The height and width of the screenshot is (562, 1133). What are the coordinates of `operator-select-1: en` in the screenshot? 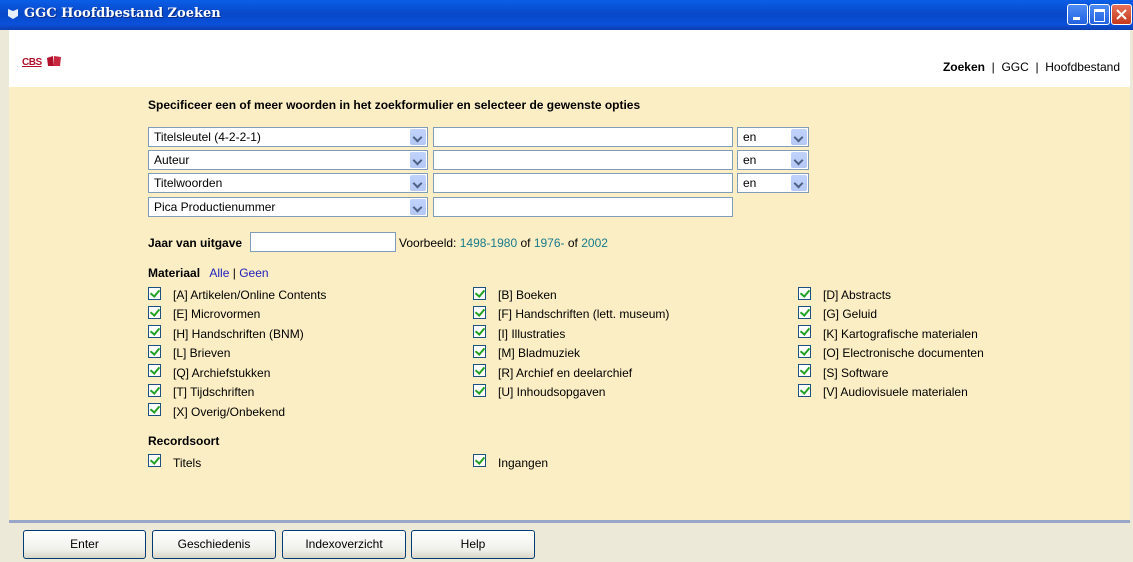 It's located at (773, 137).